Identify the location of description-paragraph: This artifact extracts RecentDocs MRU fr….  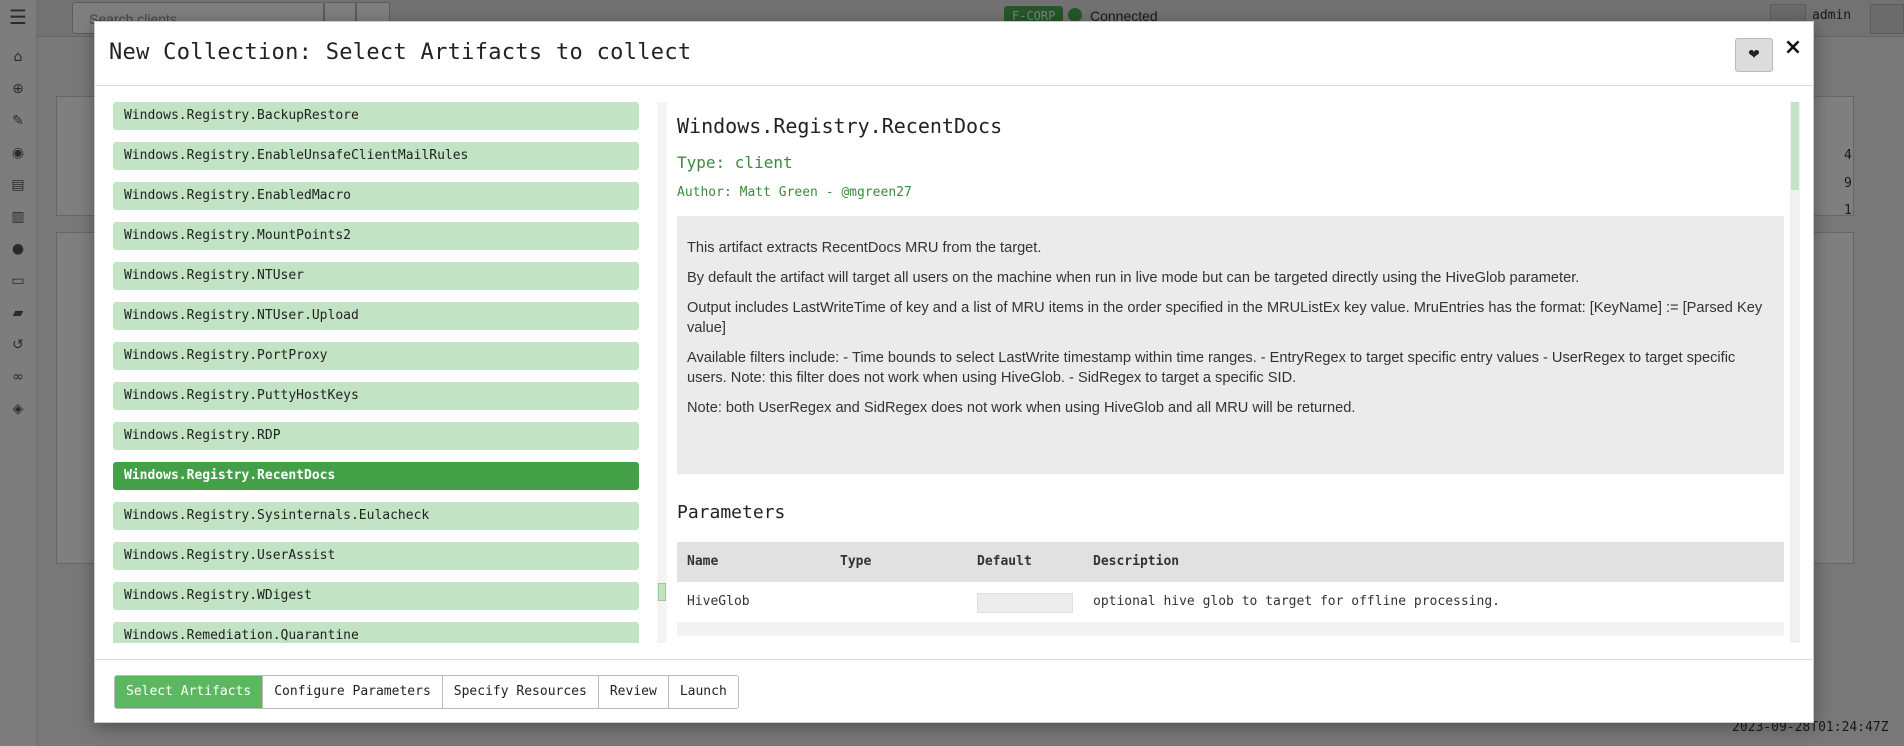
(864, 248).